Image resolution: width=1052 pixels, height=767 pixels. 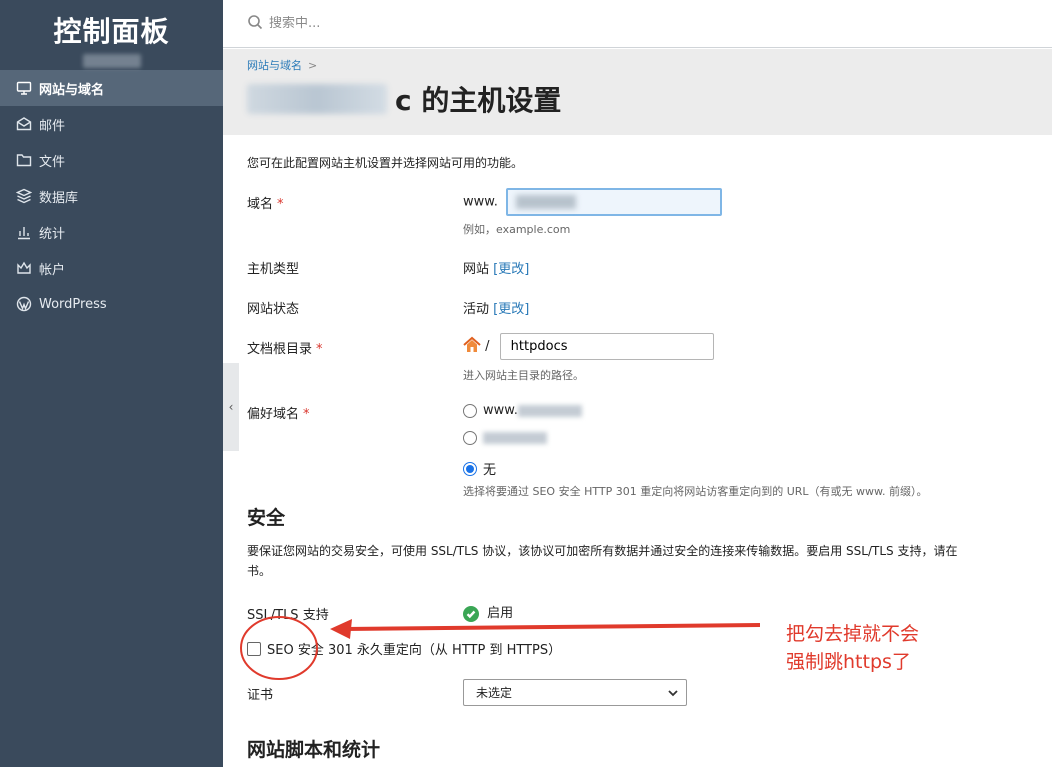 What do you see at coordinates (24, 124) in the screenshot?
I see `mail-icon` at bounding box center [24, 124].